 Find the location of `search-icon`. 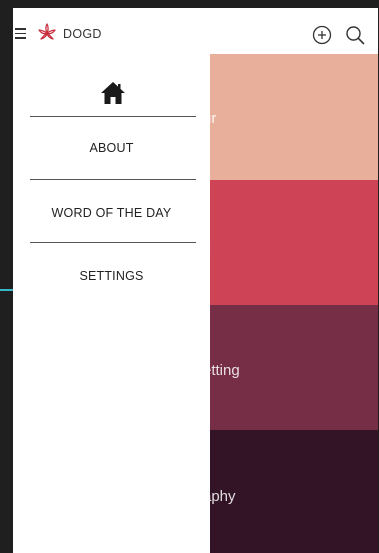

search-icon is located at coordinates (355, 35).